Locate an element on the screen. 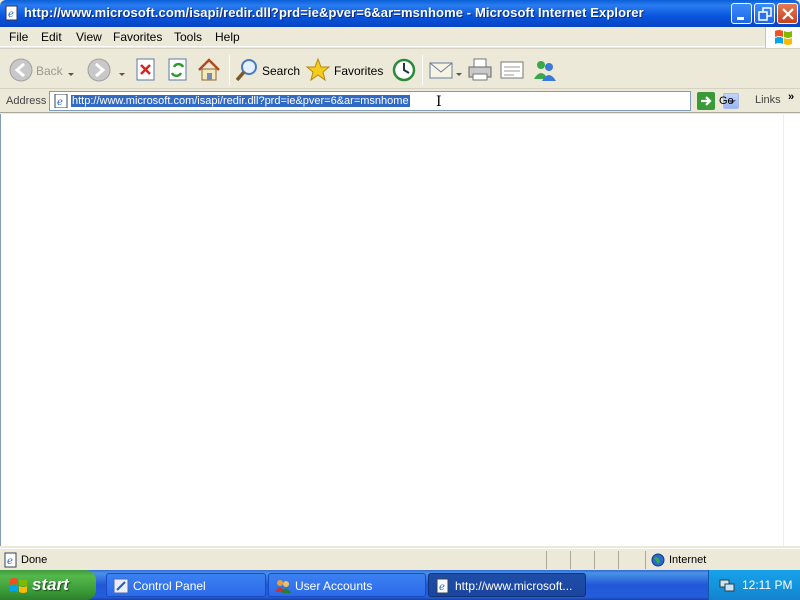 Image resolution: width=800 pixels, height=600 pixels. menu-view: View is located at coordinates (89, 37).